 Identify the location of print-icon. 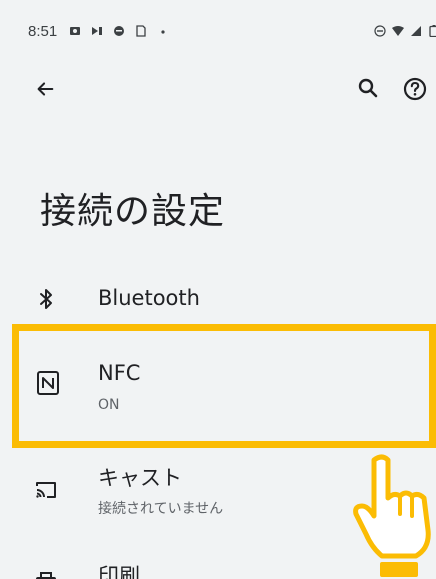
(46, 575).